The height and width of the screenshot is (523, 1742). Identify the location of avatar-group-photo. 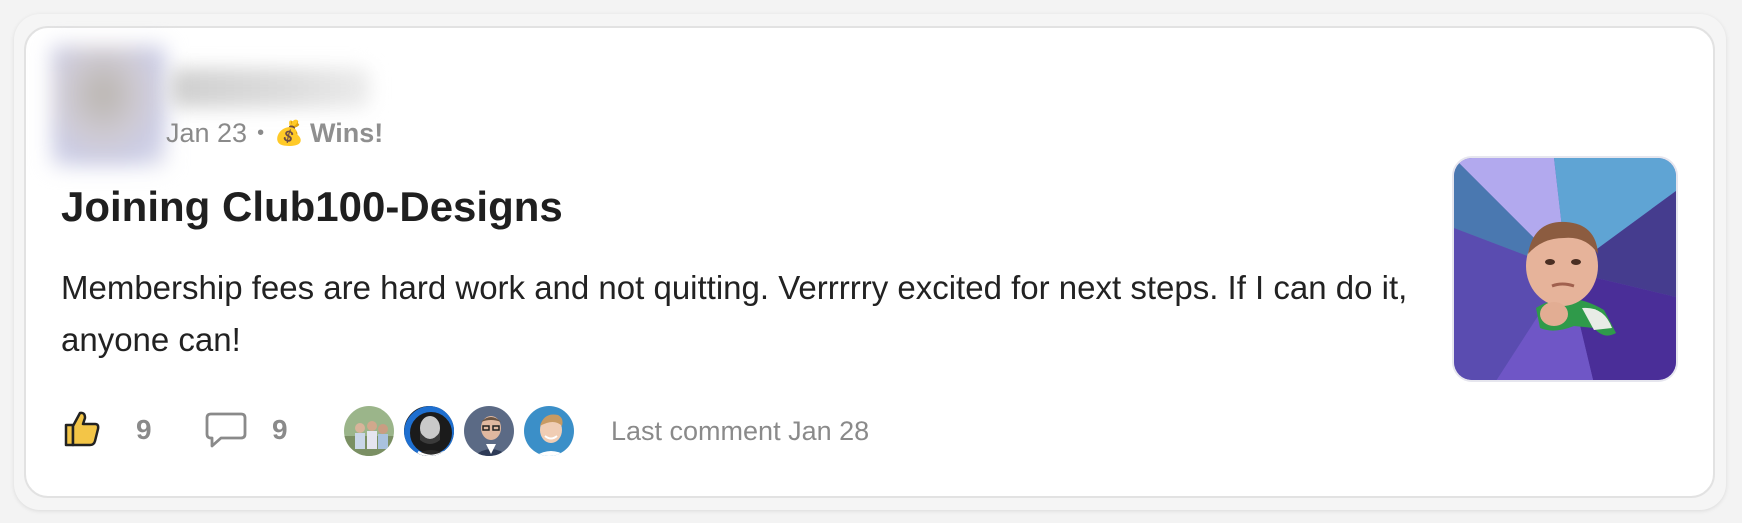
(369, 431).